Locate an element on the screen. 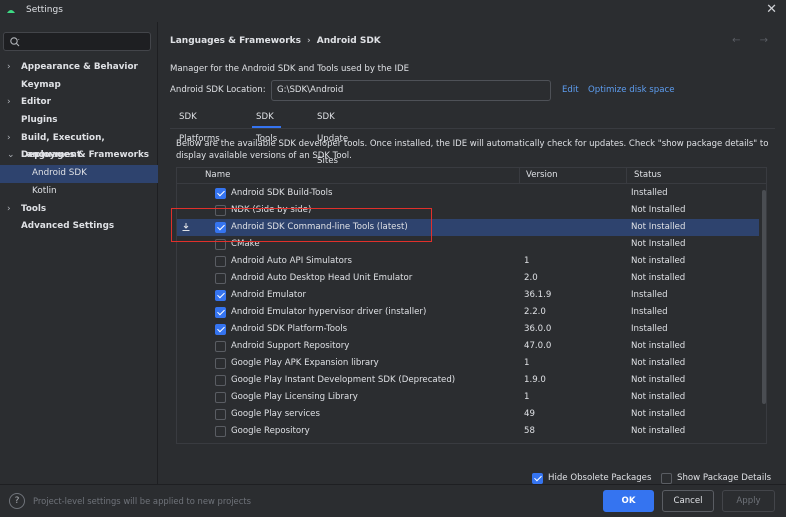  edit-link: Edit is located at coordinates (570, 90).